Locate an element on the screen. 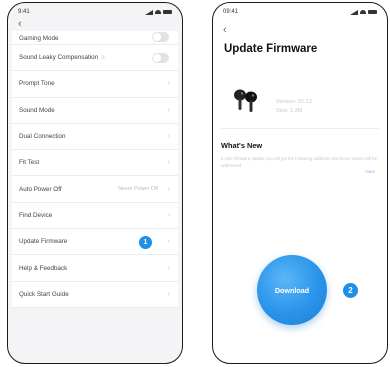  setting-row-help-feedback: Help & Feedback › is located at coordinates (95, 268).